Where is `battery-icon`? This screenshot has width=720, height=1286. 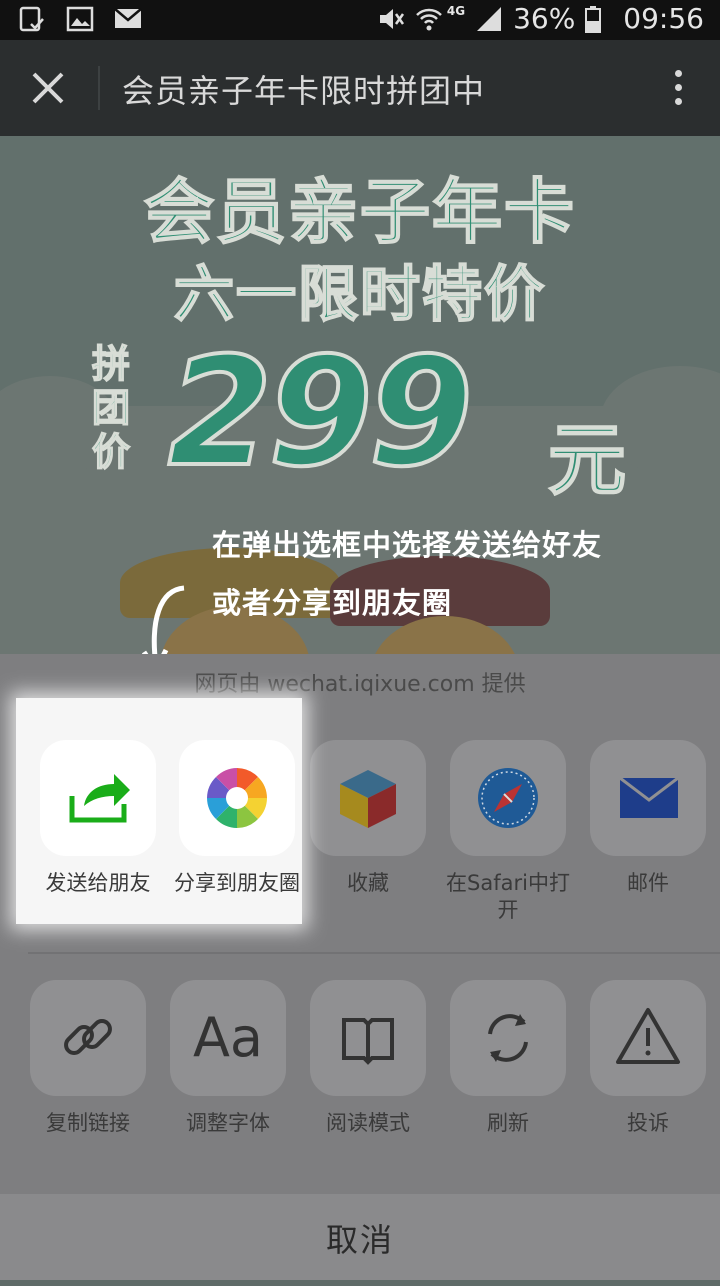 battery-icon is located at coordinates (599, 19).